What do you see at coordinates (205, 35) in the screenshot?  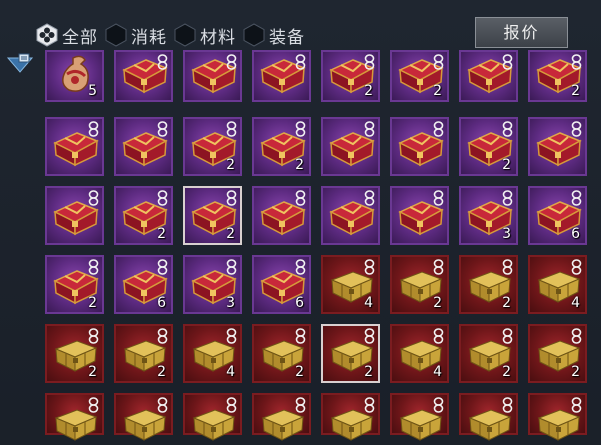 I see `filter-materials: 材料` at bounding box center [205, 35].